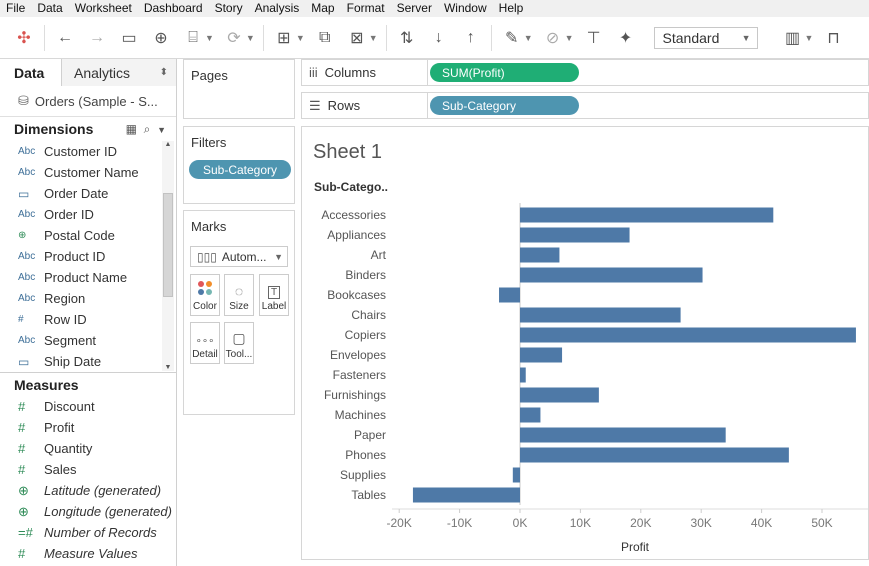  I want to click on menu-file: File, so click(15, 8).